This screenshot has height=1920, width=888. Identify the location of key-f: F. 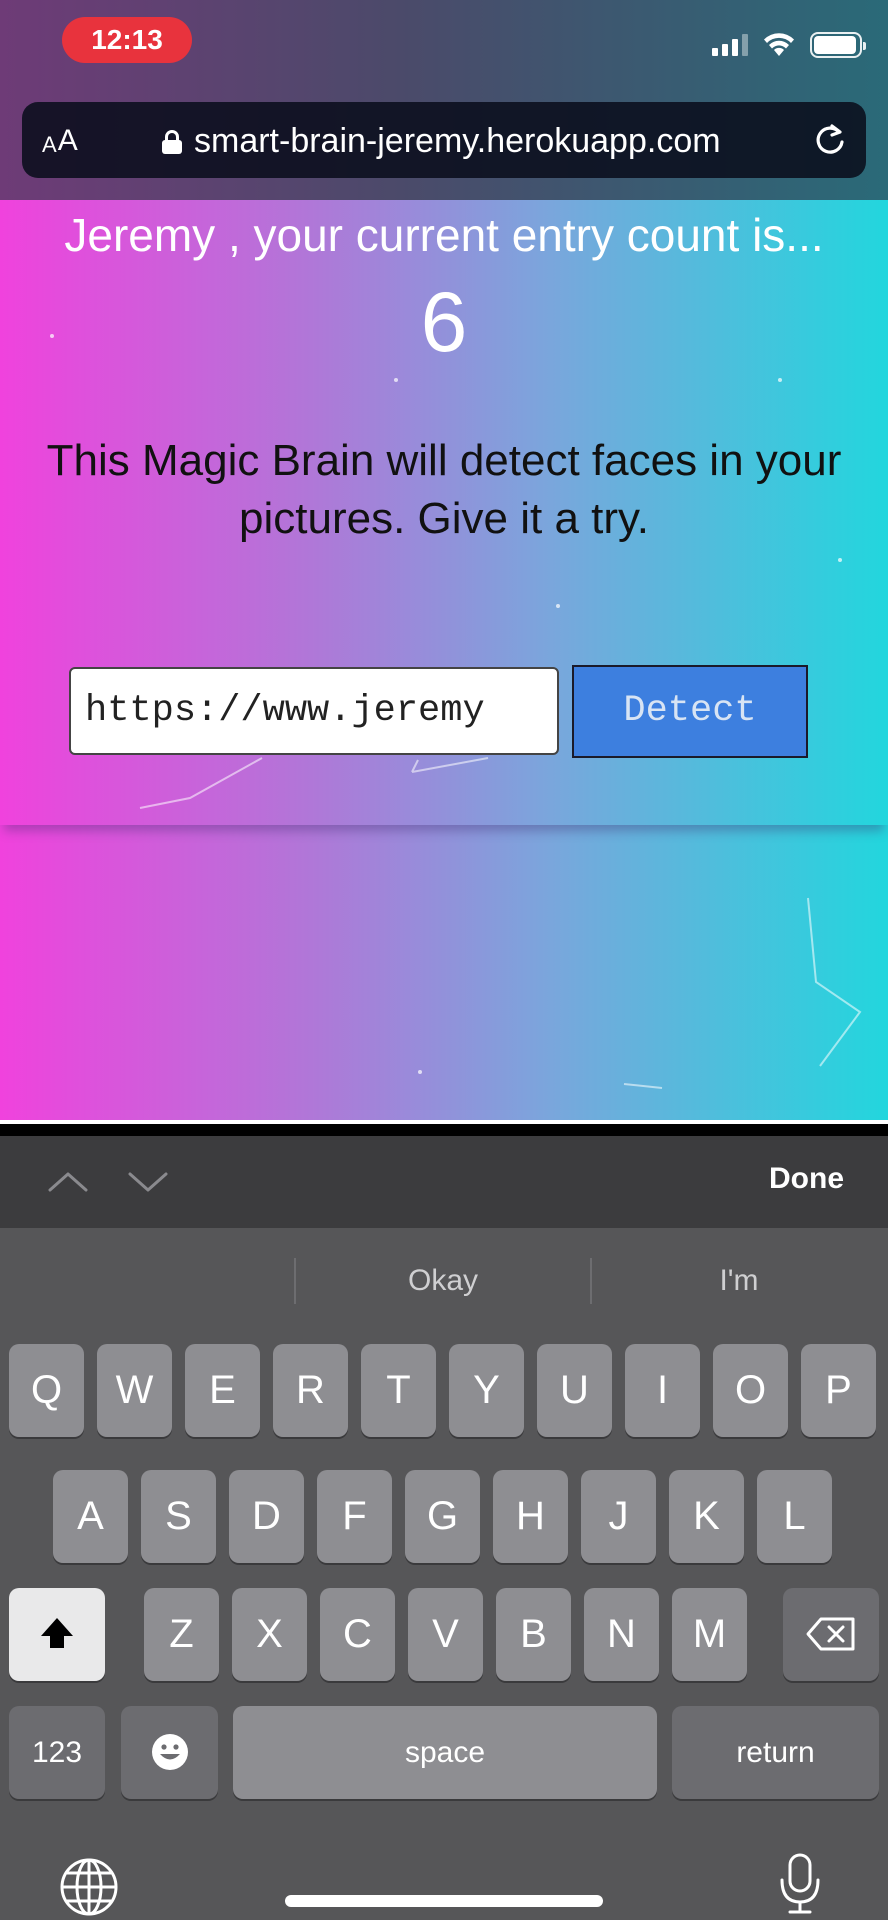
(354, 1516).